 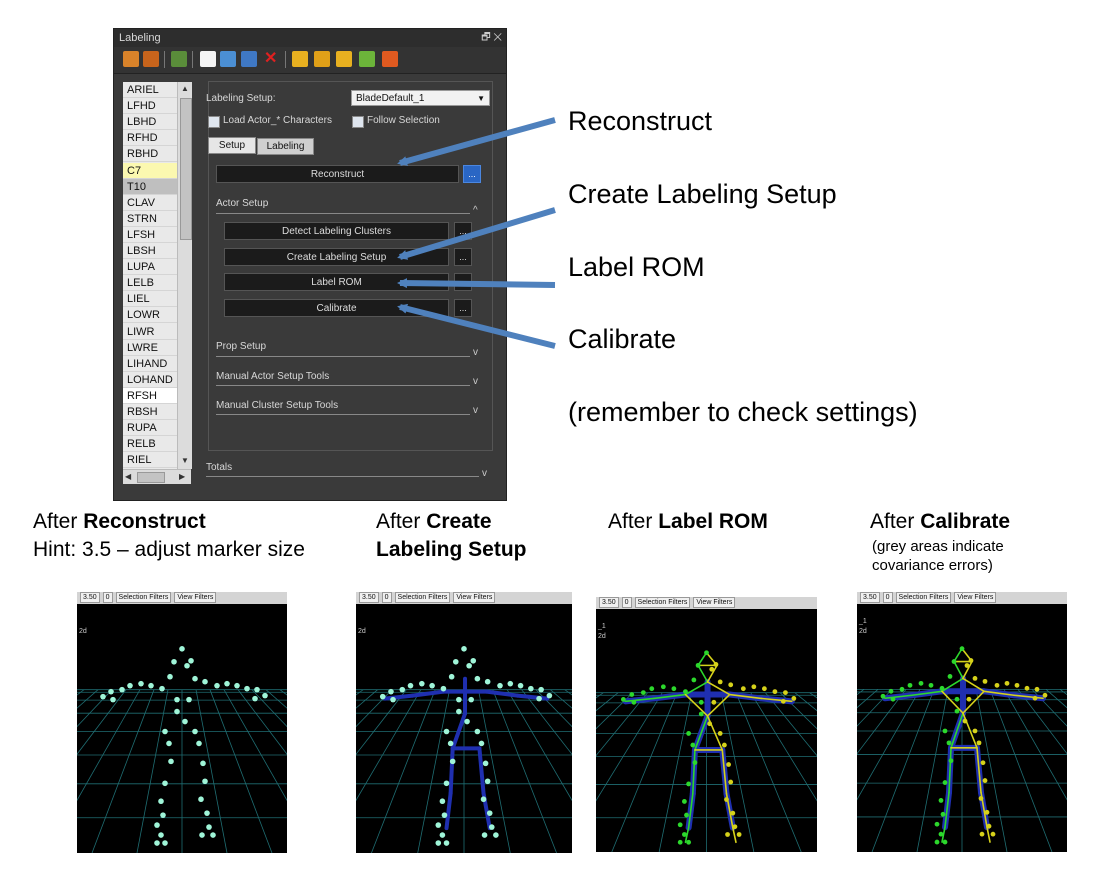 I want to click on viewport-after-calibrate: 3.50 0 Selection Filters View Filters 2d _1, so click(x=962, y=722).